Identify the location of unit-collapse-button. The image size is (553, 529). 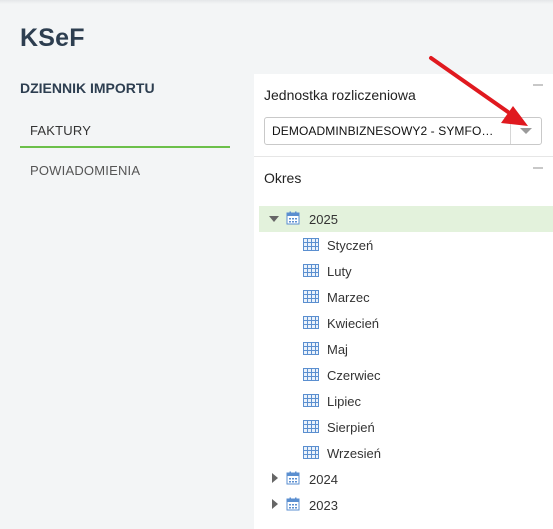
(538, 85).